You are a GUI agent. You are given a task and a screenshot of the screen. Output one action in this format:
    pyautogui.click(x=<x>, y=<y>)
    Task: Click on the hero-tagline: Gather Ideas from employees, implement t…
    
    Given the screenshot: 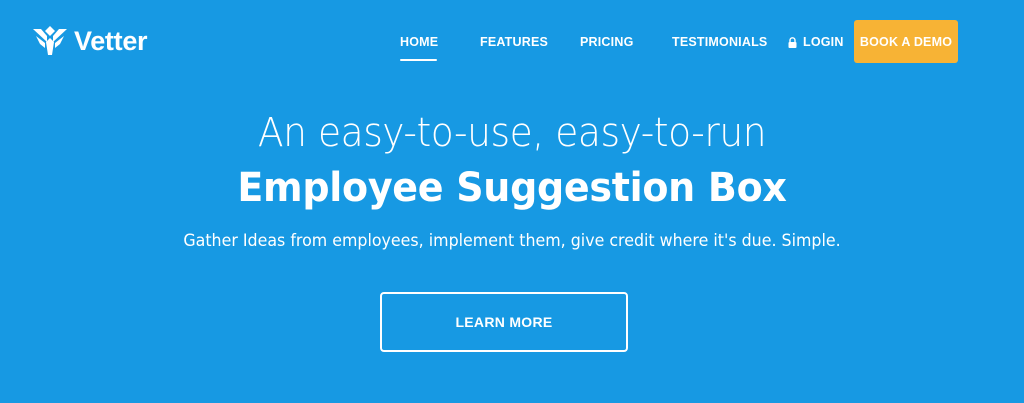 What is the action you would take?
    pyautogui.click(x=512, y=240)
    